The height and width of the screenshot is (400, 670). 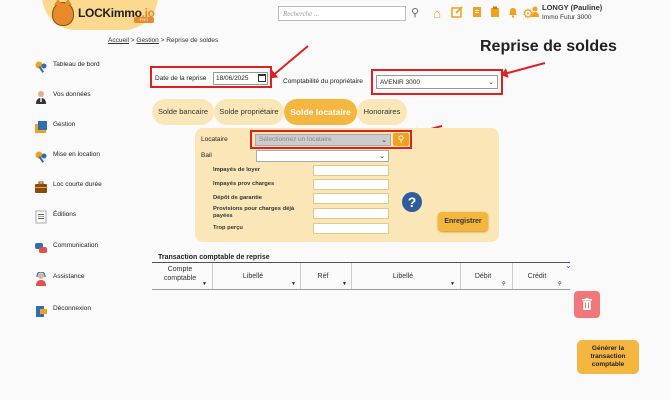 I want to click on user-icon, so click(x=535, y=14).